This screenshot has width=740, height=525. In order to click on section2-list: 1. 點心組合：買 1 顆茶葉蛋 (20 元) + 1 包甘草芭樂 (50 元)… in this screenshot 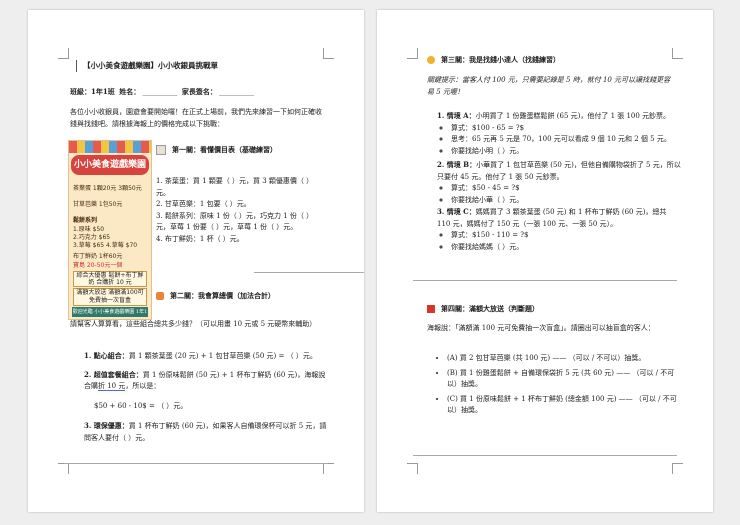, I will do `click(206, 397)`.